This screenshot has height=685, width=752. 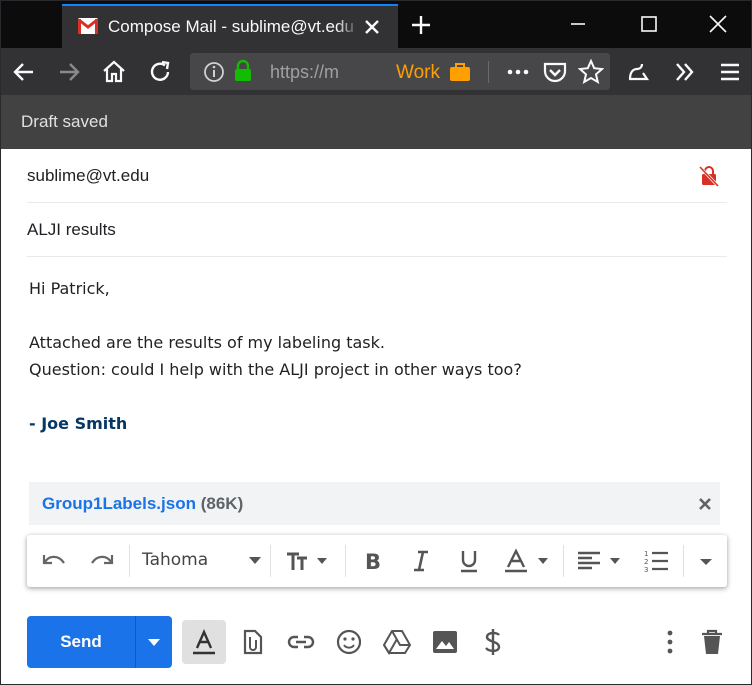 What do you see at coordinates (88, 176) in the screenshot?
I see `to-recipient: sublime@vt.edu` at bounding box center [88, 176].